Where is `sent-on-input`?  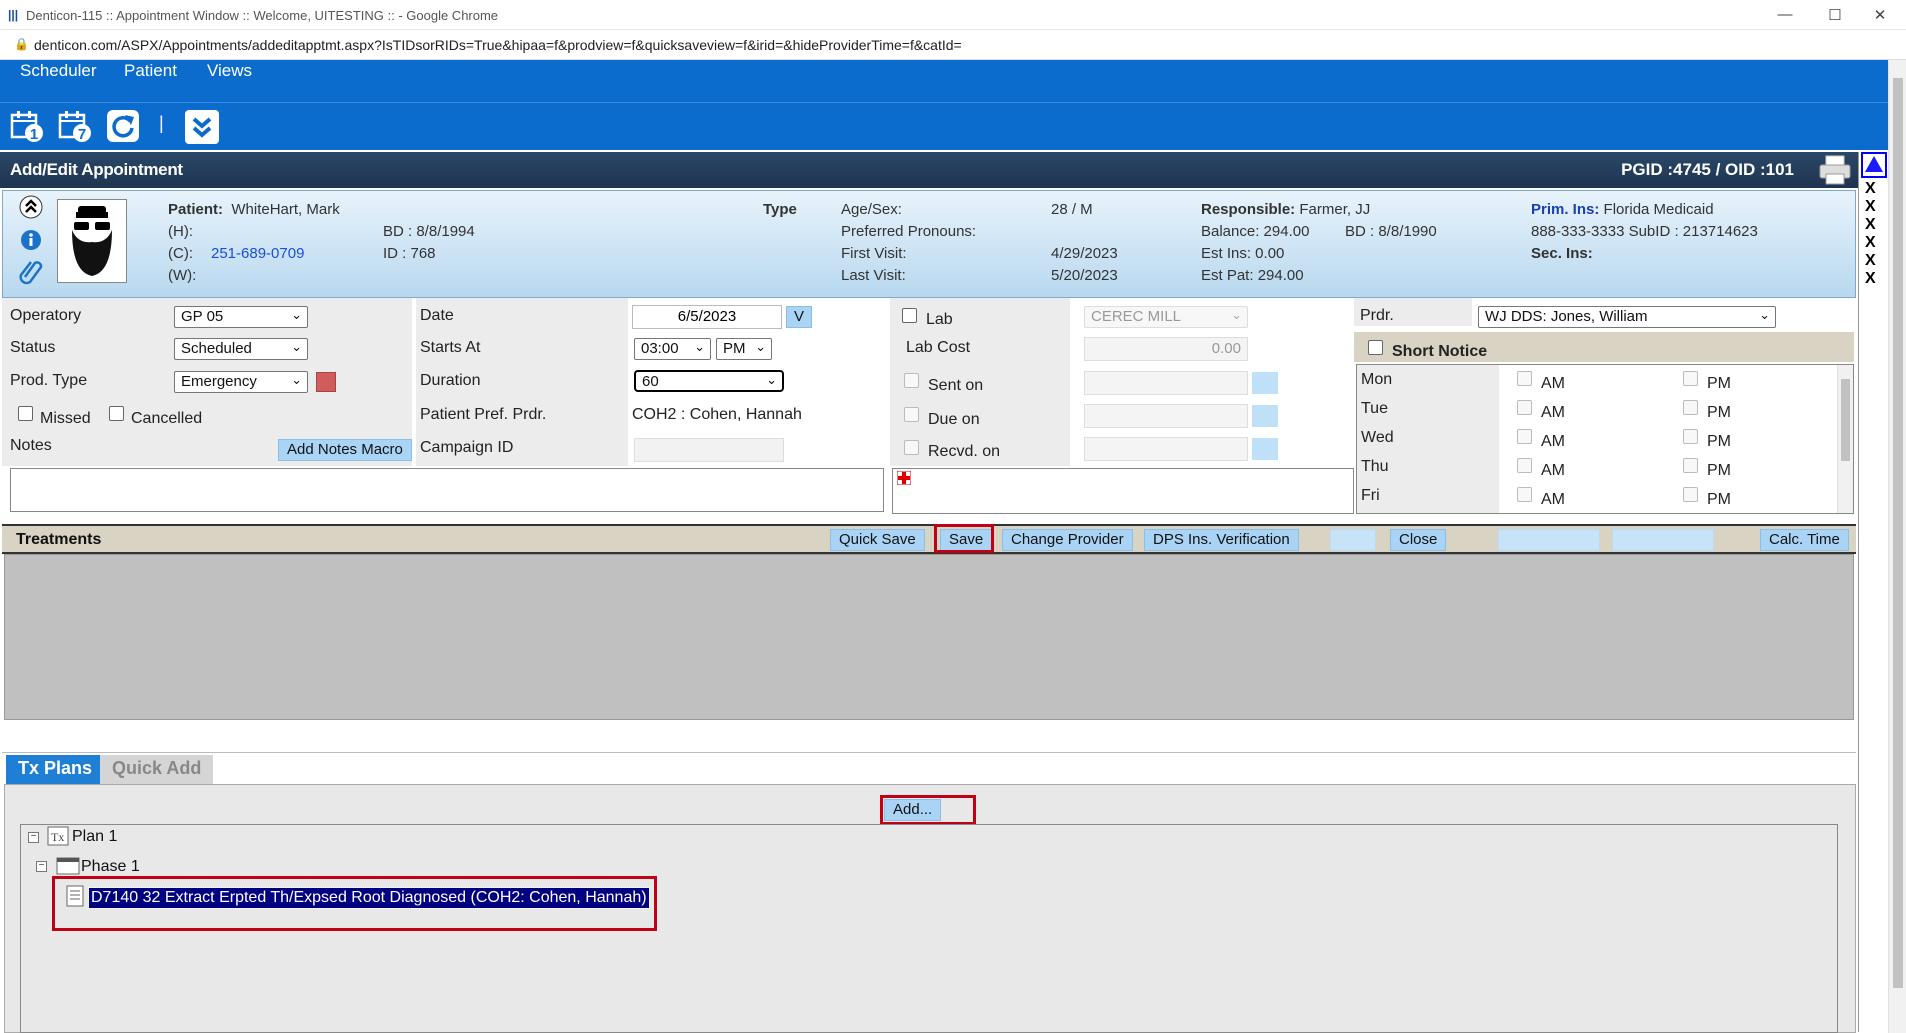 sent-on-input is located at coordinates (1166, 383).